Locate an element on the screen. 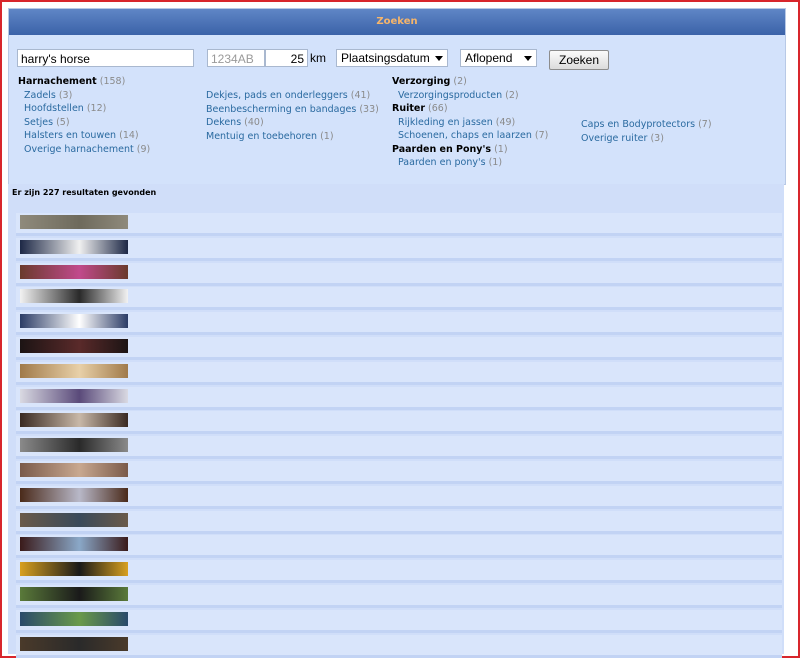 This screenshot has height=658, width=800. postcode-field: 1234AB is located at coordinates (236, 58).